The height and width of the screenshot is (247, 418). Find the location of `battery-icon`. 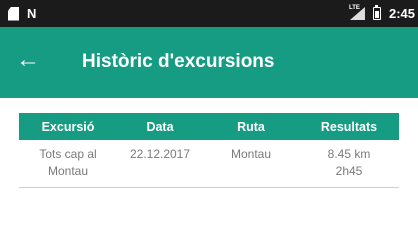

battery-icon is located at coordinates (376, 12).